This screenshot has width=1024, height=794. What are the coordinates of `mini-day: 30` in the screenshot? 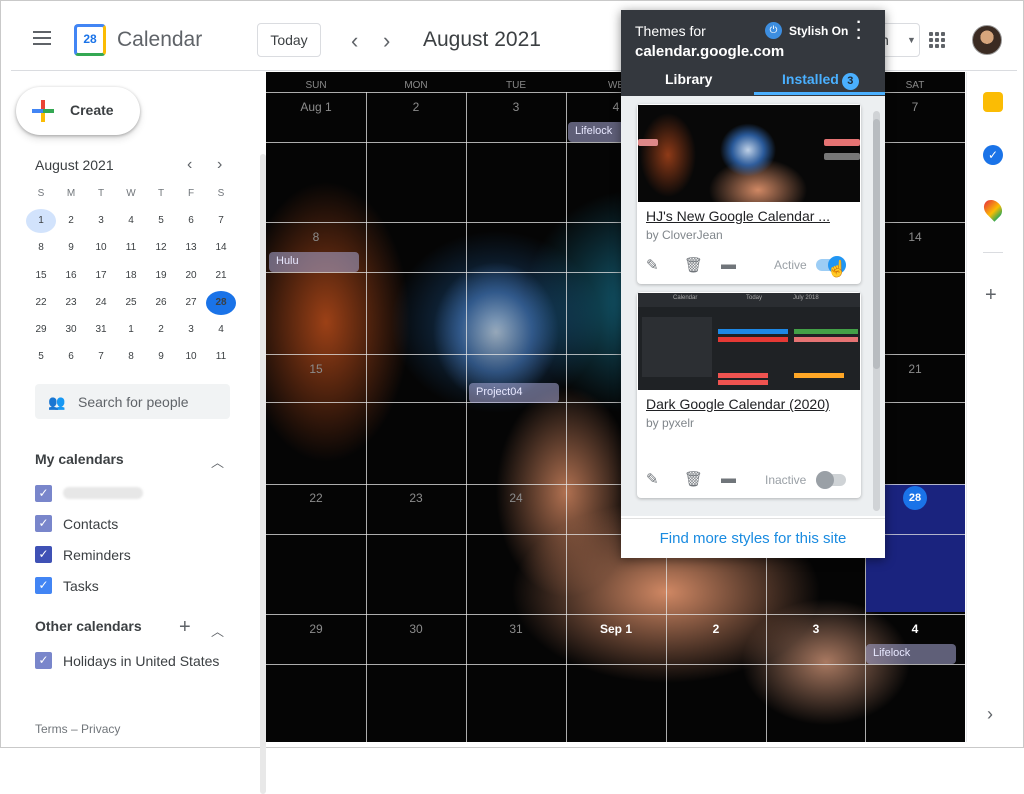 It's located at (71, 330).